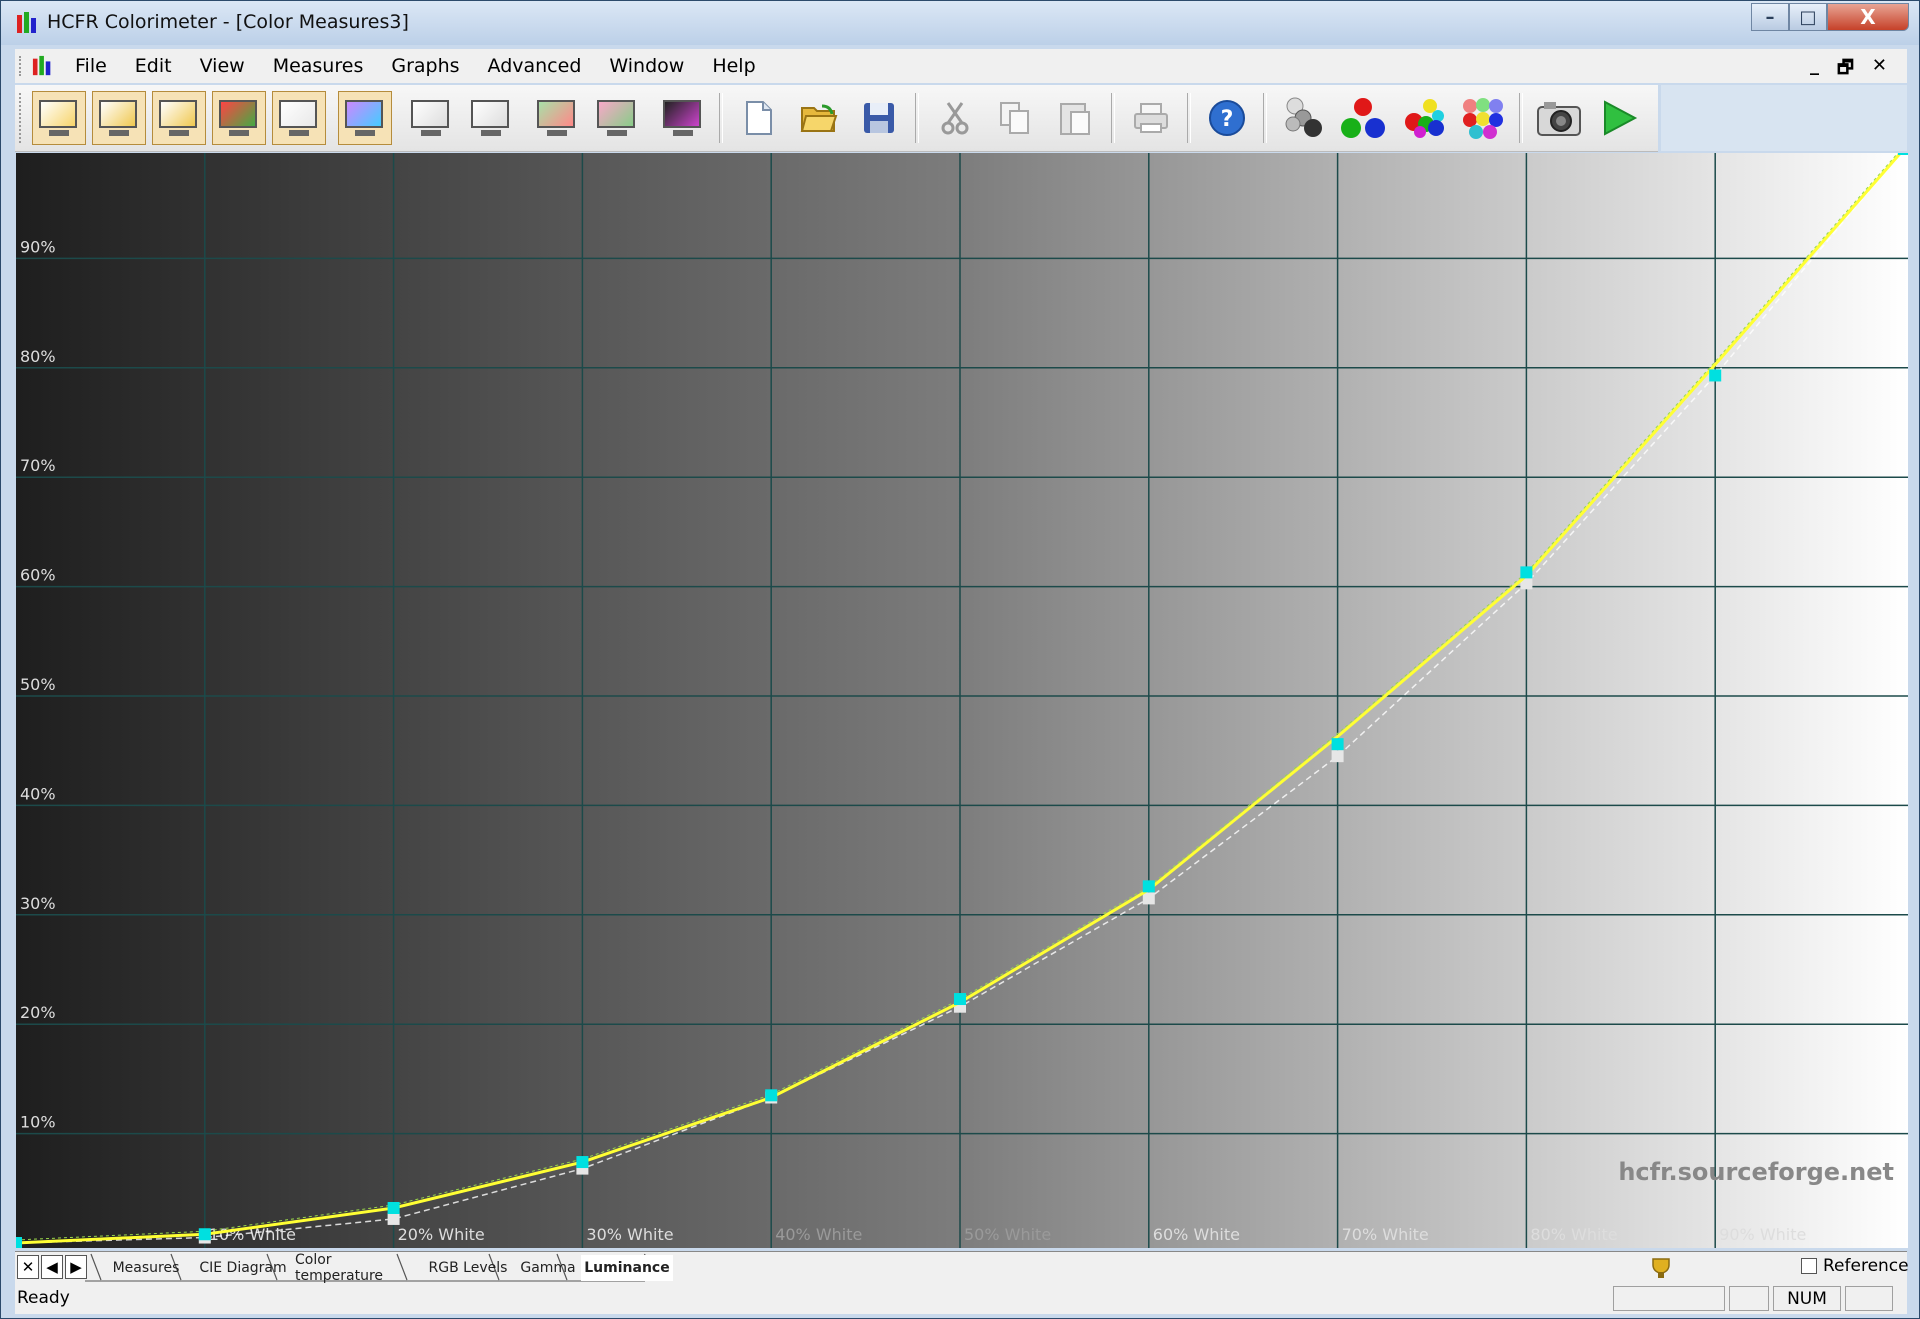  I want to click on print-button, so click(1151, 118).